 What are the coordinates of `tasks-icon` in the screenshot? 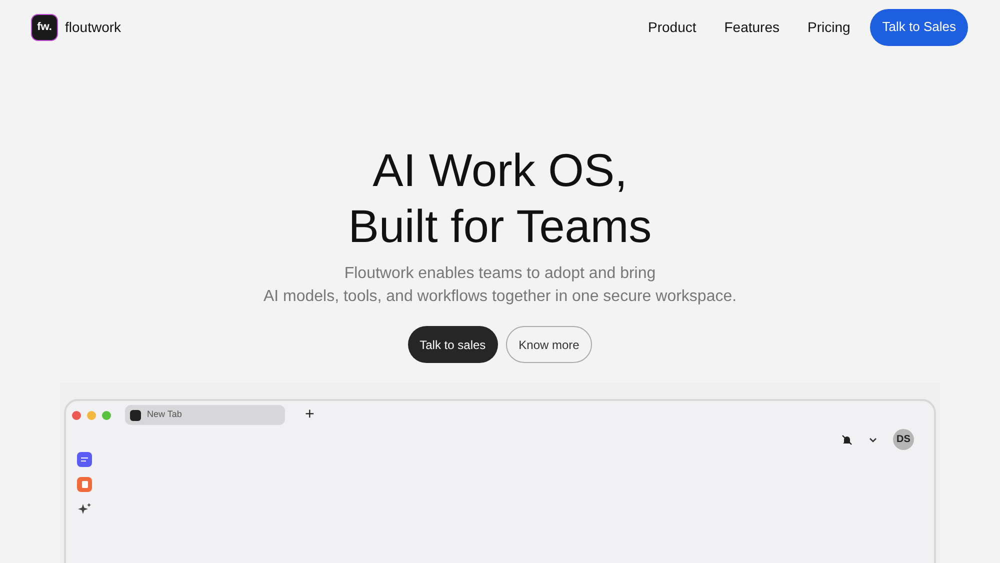 It's located at (84, 459).